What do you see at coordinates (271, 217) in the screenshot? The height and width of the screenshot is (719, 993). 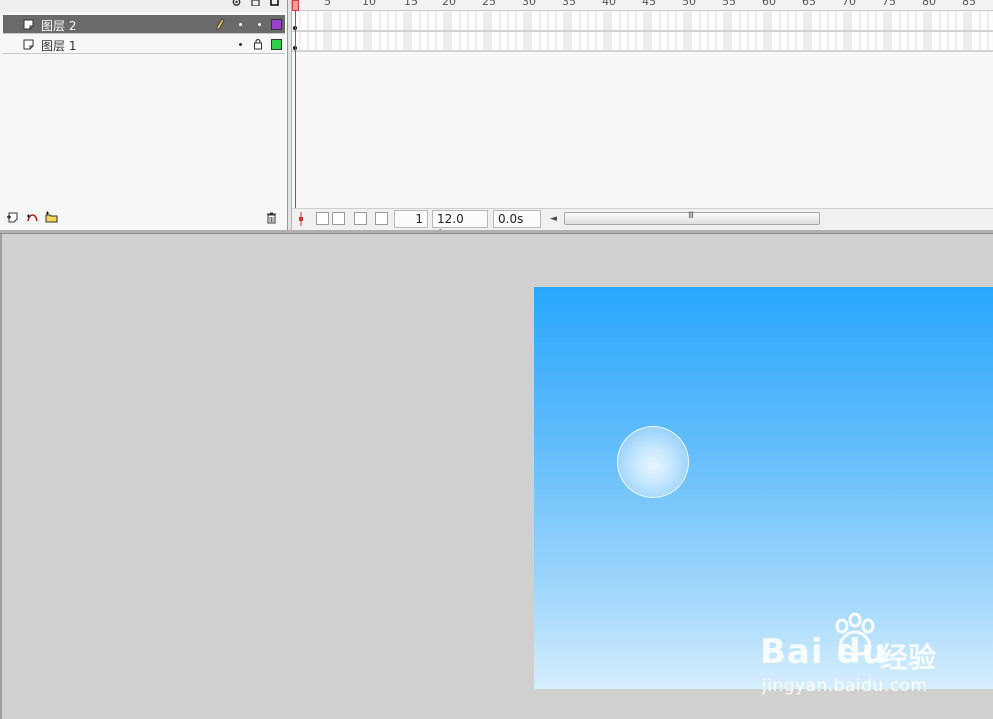 I see `delete-layer-icon` at bounding box center [271, 217].